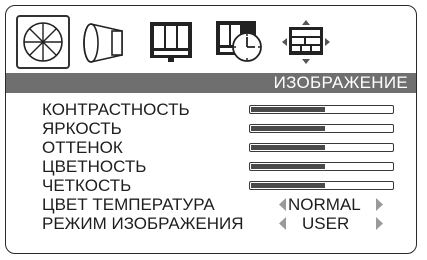 The image size is (427, 260). Describe the element at coordinates (211, 83) in the screenshot. I see `menu-title-bar: ИЗОБРАЖЕНИЕ` at that location.